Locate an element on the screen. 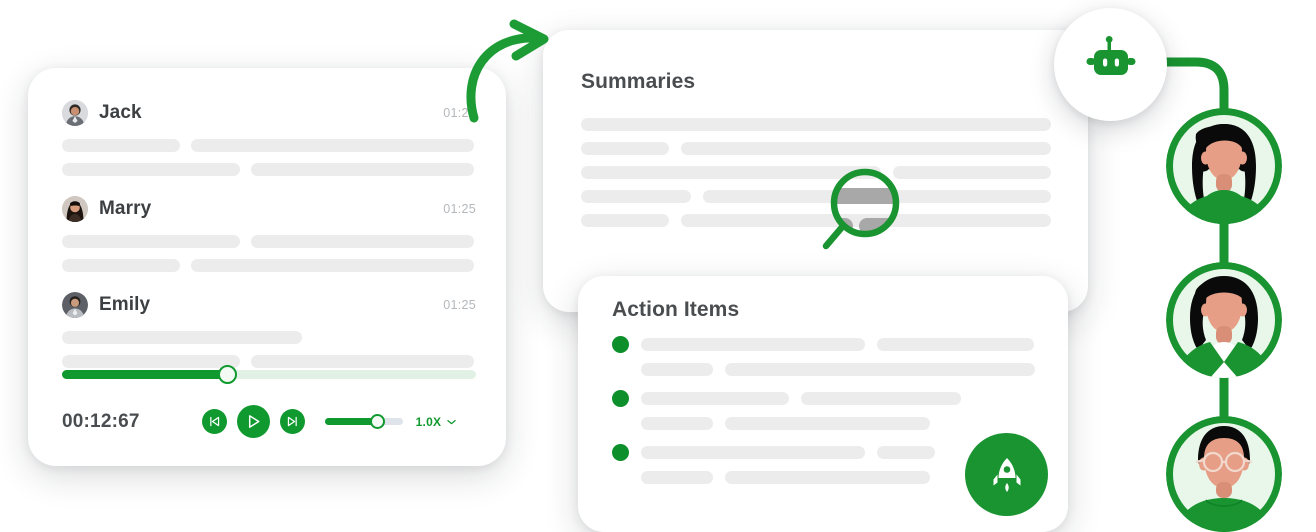 The height and width of the screenshot is (532, 1316). avatar-woman-long-hair-icon is located at coordinates (1224, 166).